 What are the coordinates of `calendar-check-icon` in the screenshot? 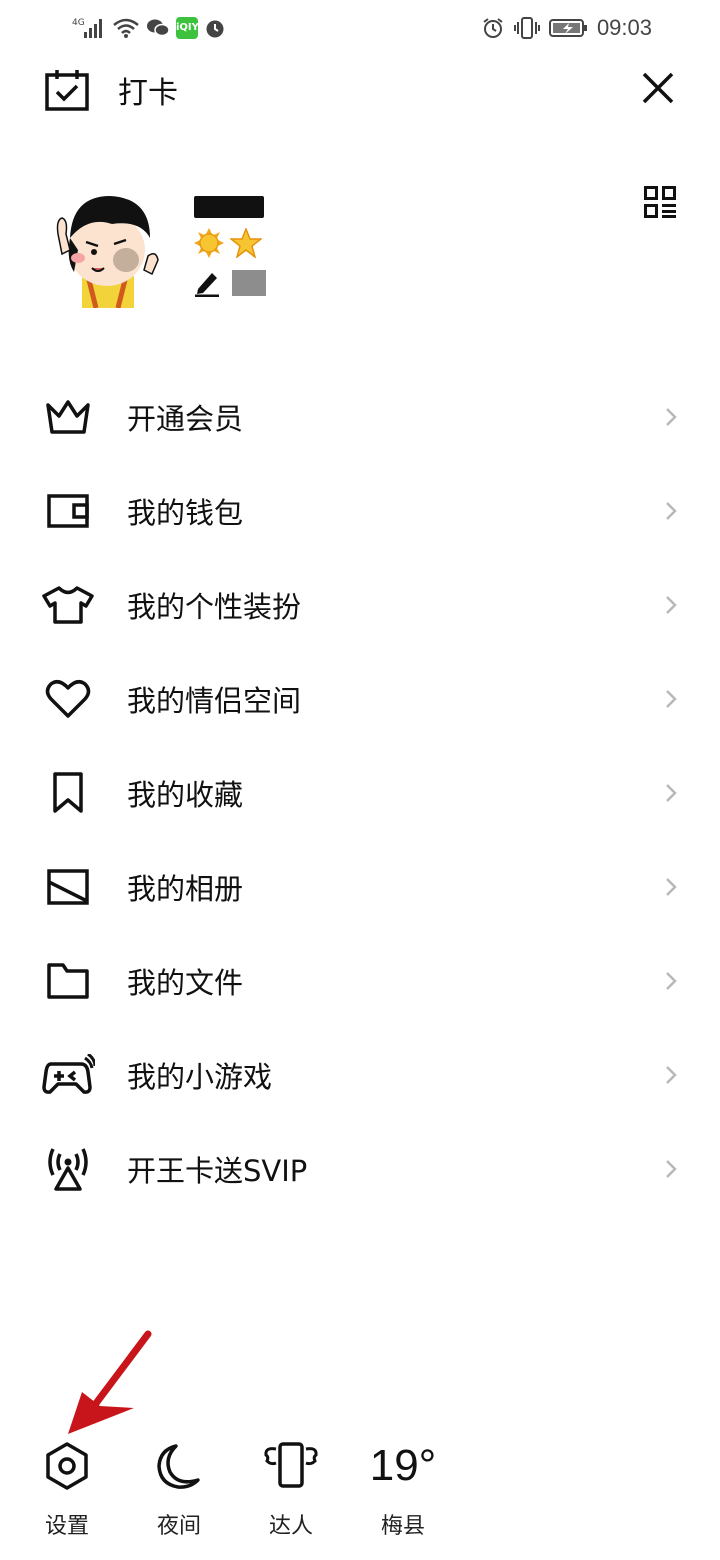 It's located at (67, 90).